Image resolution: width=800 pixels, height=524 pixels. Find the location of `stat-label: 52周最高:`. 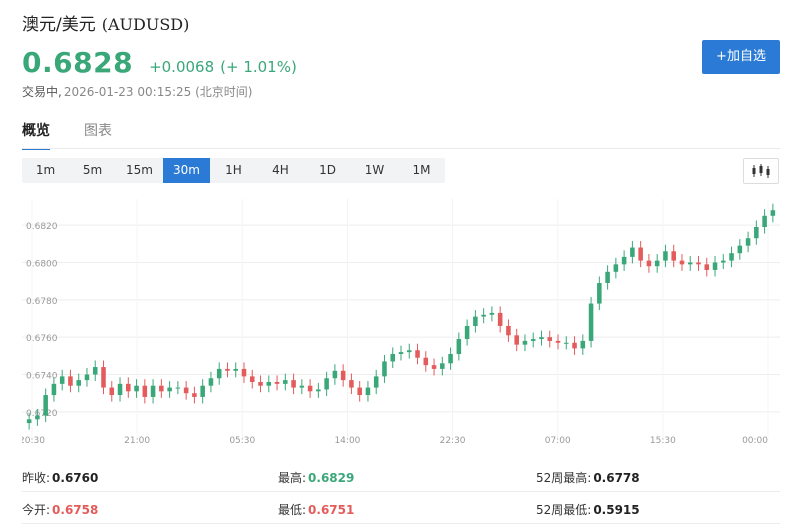

stat-label: 52周最高: is located at coordinates (564, 478).